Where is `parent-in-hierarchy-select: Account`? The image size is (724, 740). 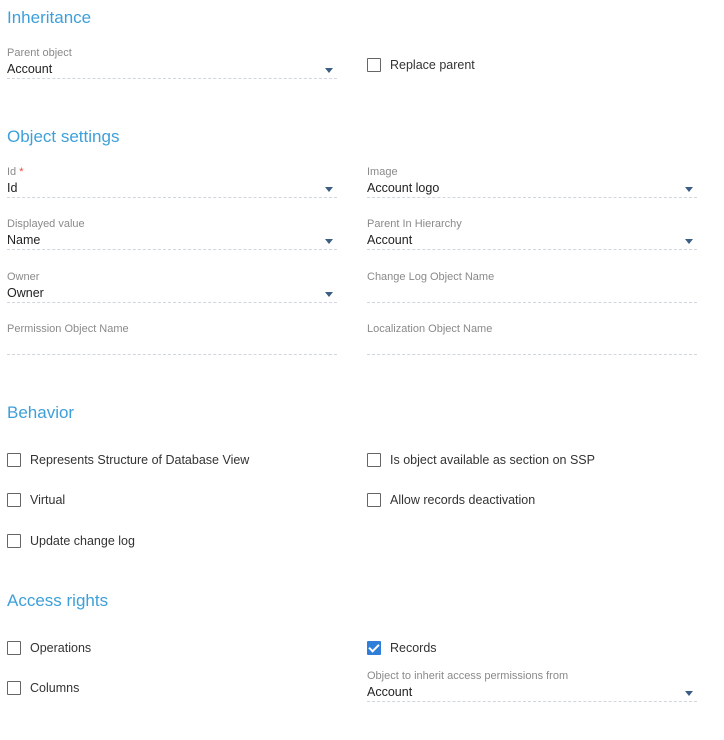
parent-in-hierarchy-select: Account is located at coordinates (532, 240).